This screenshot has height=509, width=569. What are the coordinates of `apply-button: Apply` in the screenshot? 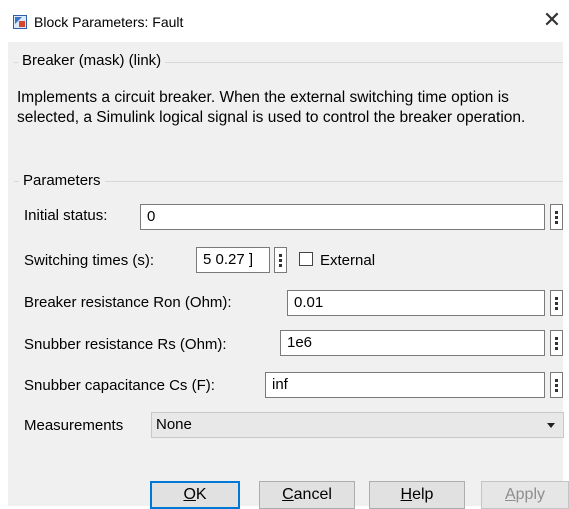 It's located at (525, 495).